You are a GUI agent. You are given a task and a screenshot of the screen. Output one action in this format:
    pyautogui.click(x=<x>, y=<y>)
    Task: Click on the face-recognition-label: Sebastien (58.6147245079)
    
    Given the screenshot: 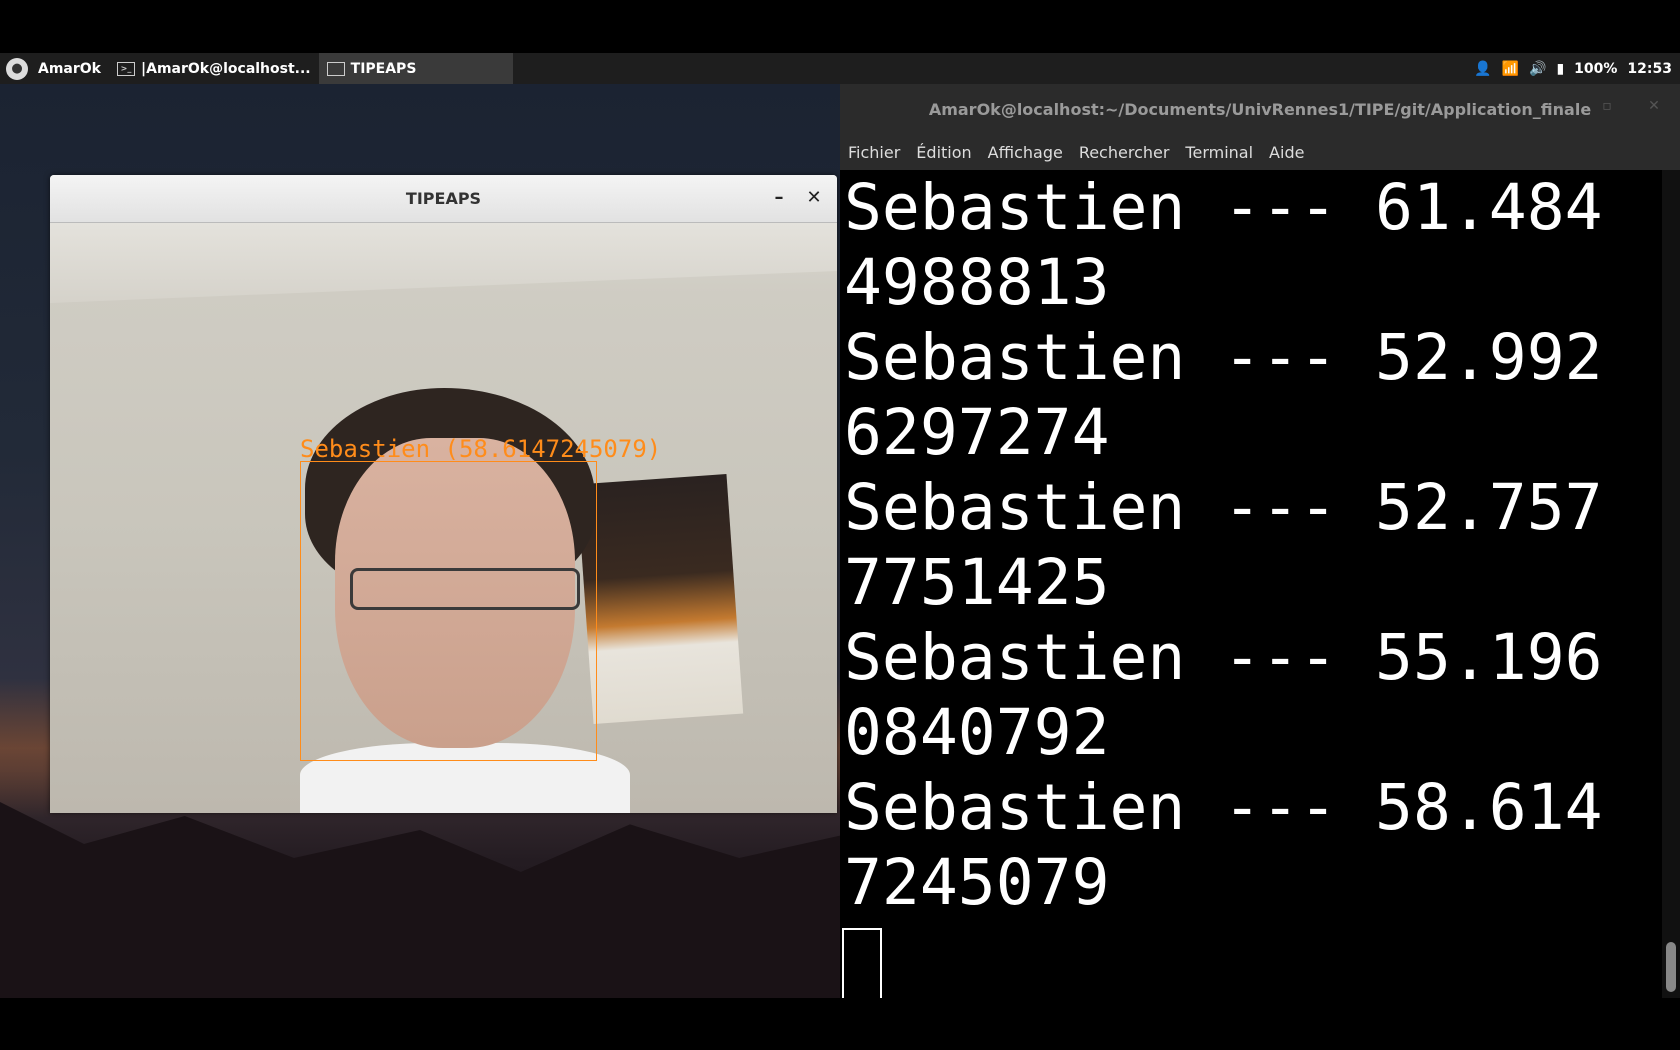 What is the action you would take?
    pyautogui.click(x=481, y=449)
    